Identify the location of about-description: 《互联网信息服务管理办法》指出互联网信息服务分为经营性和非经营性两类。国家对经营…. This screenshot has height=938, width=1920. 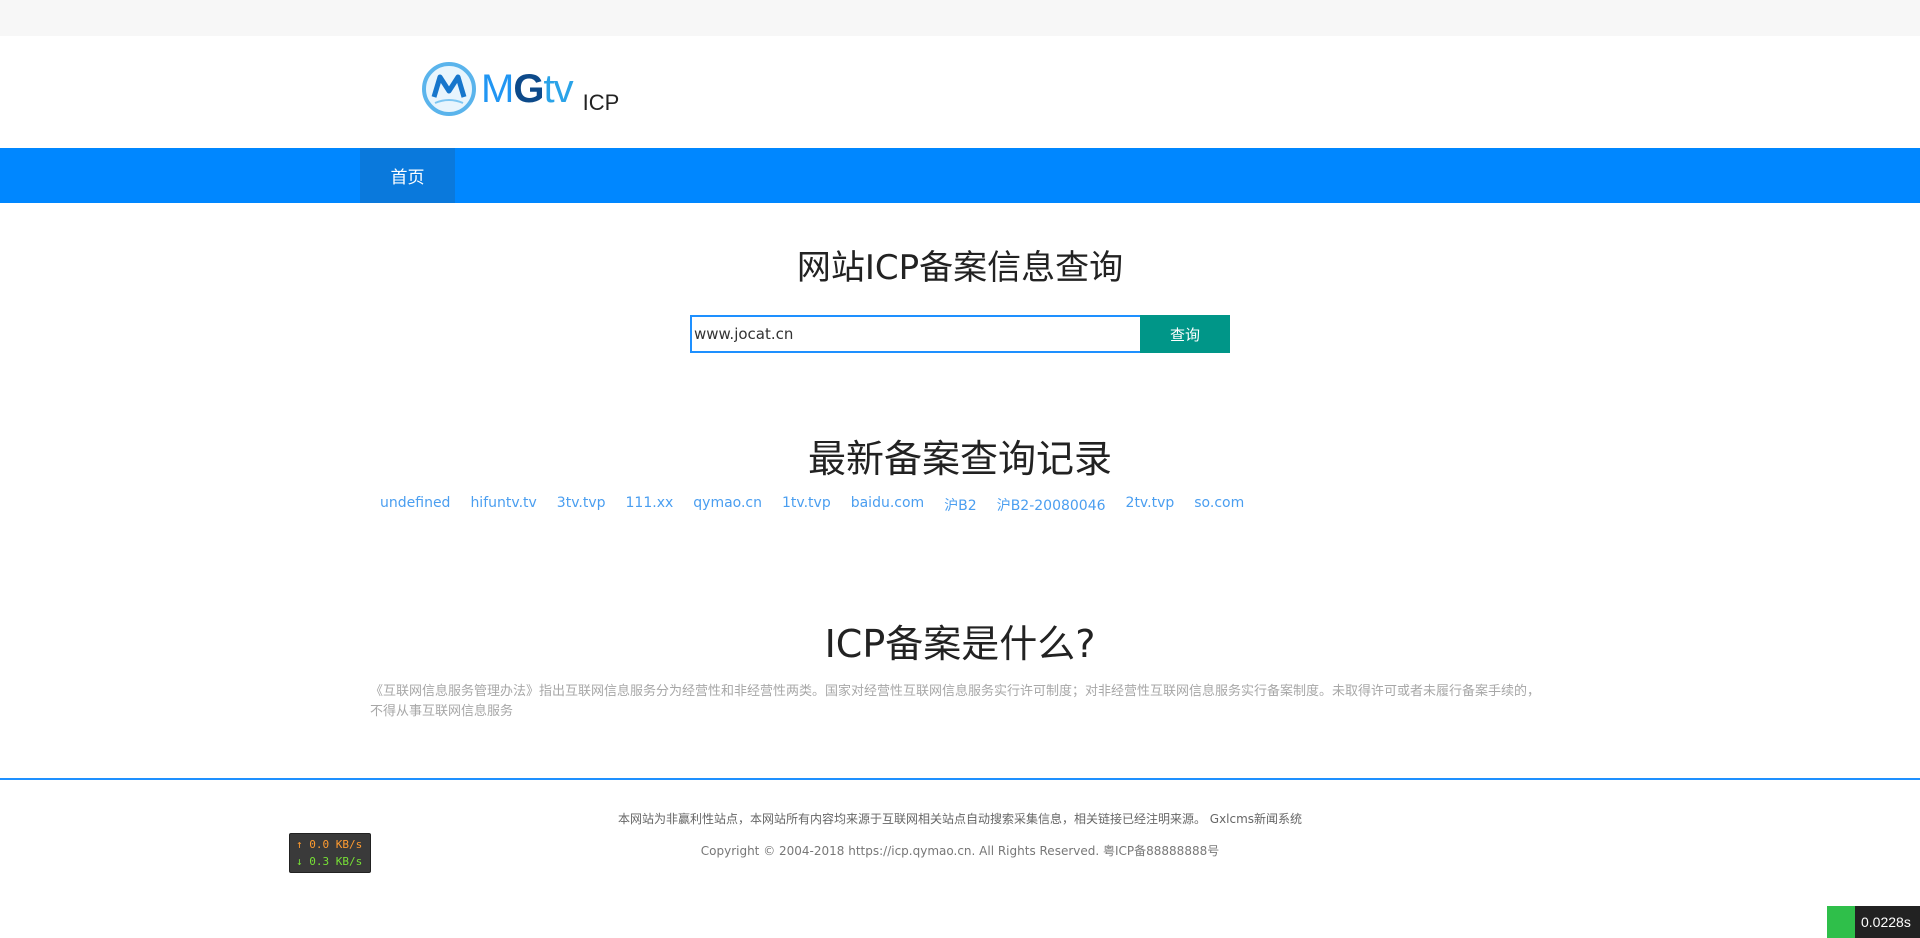
(955, 701).